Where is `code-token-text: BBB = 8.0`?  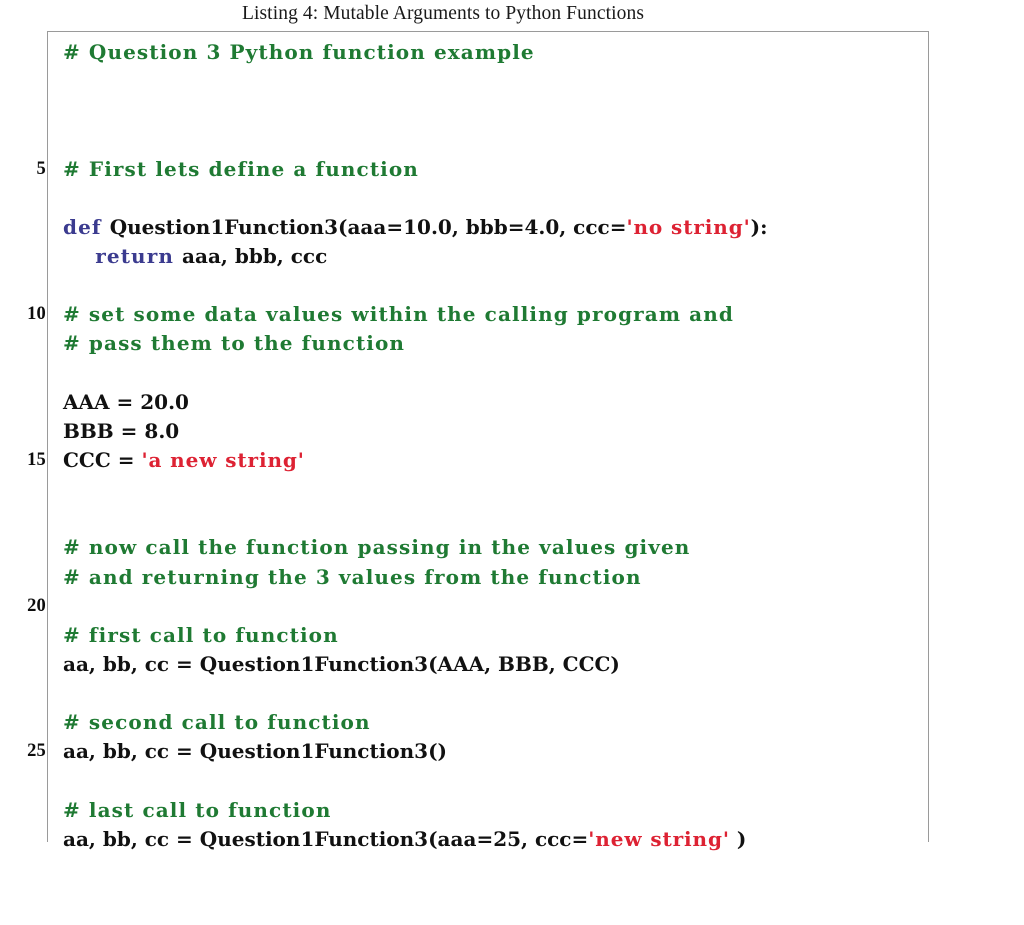
code-token-text: BBB = 8.0 is located at coordinates (121, 430).